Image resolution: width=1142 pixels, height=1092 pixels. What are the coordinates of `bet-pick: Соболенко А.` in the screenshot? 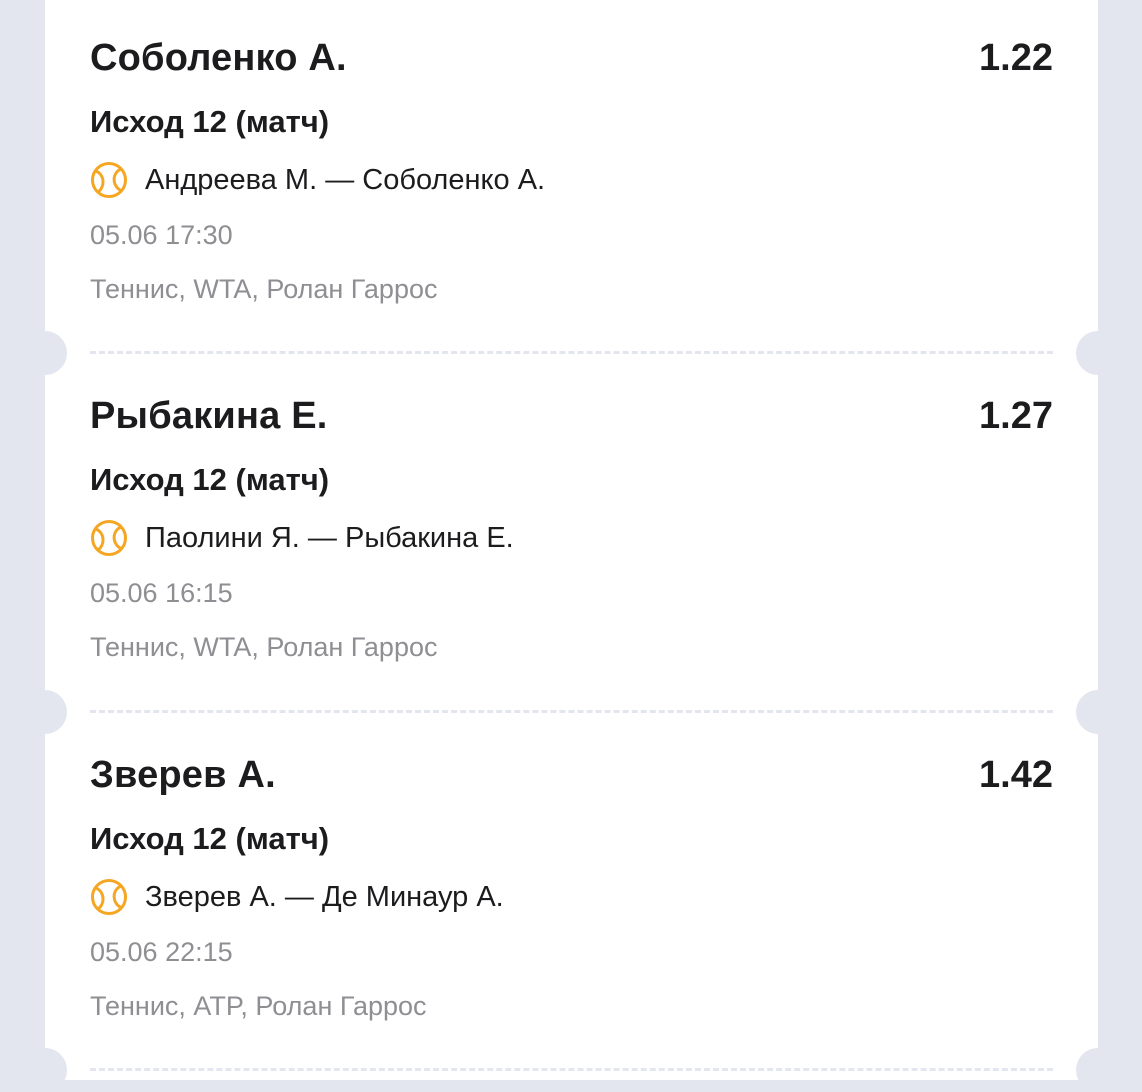 It's located at (218, 58).